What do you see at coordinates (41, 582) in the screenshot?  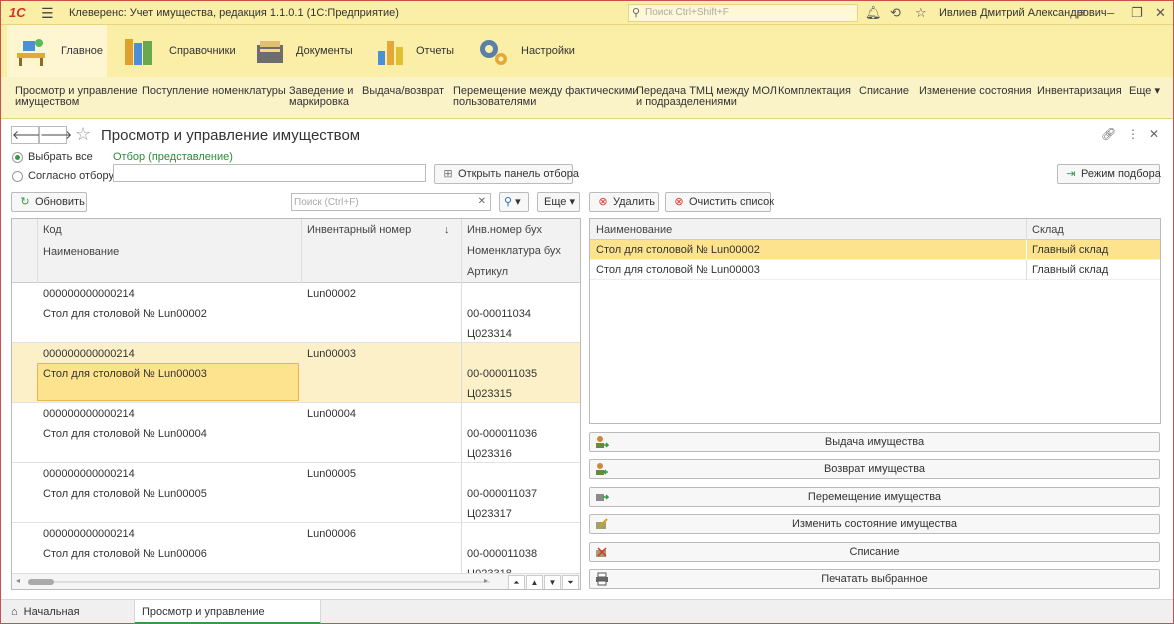 I see `scroll-thumb` at bounding box center [41, 582].